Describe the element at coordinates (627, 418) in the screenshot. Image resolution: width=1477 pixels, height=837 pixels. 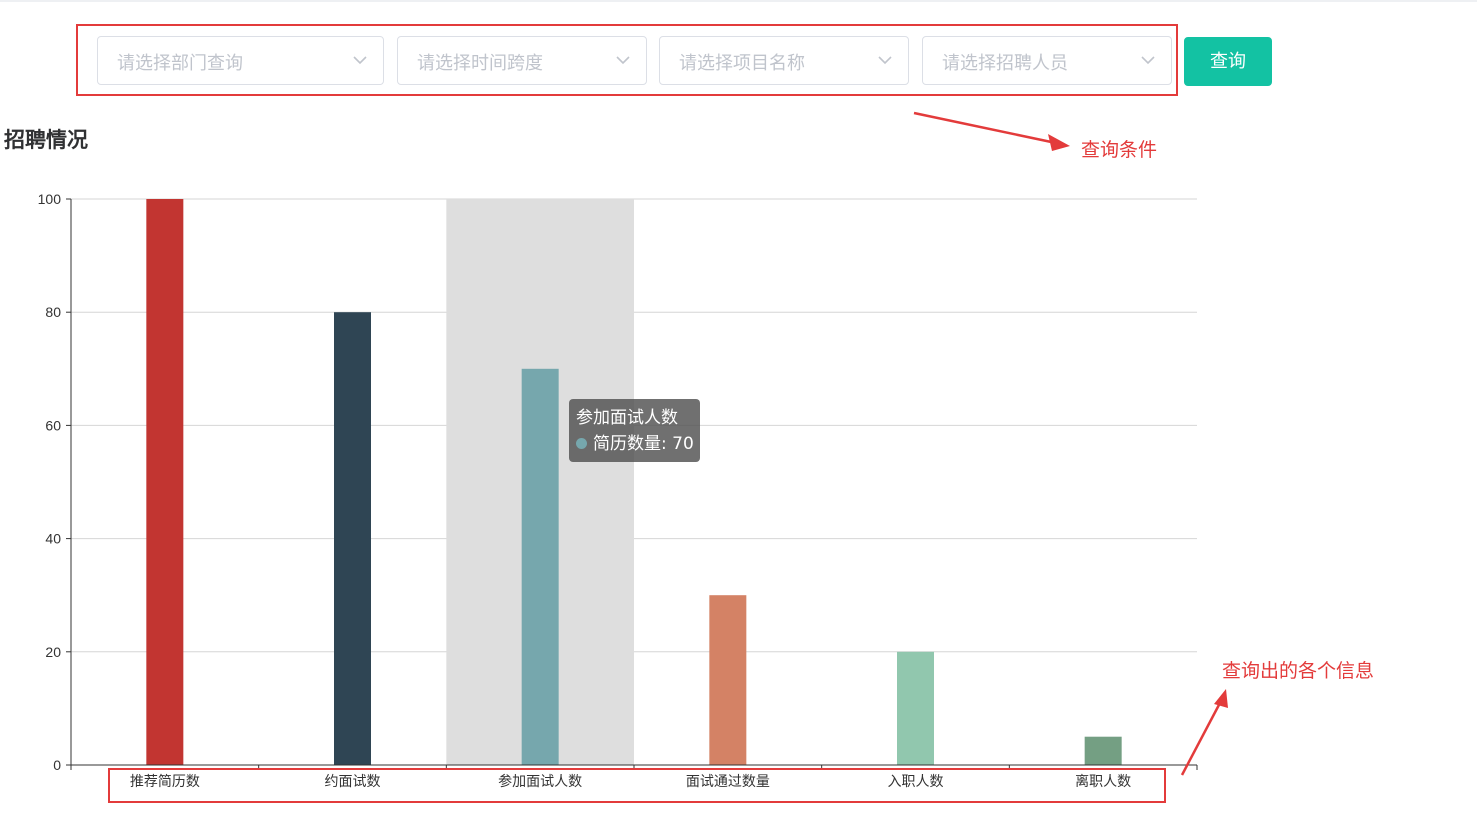
I see `tooltip-title: 参加面试人数` at that location.